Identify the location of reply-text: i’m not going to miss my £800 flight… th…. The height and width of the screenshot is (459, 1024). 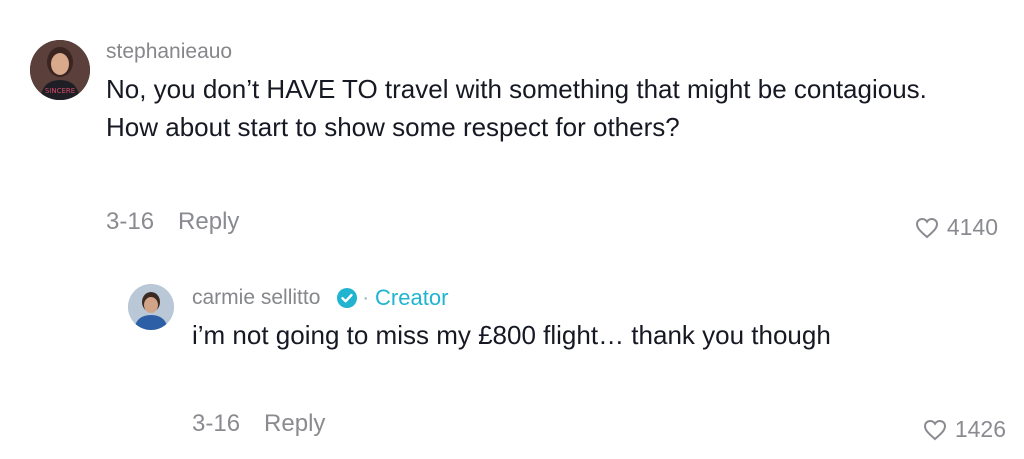
(511, 335).